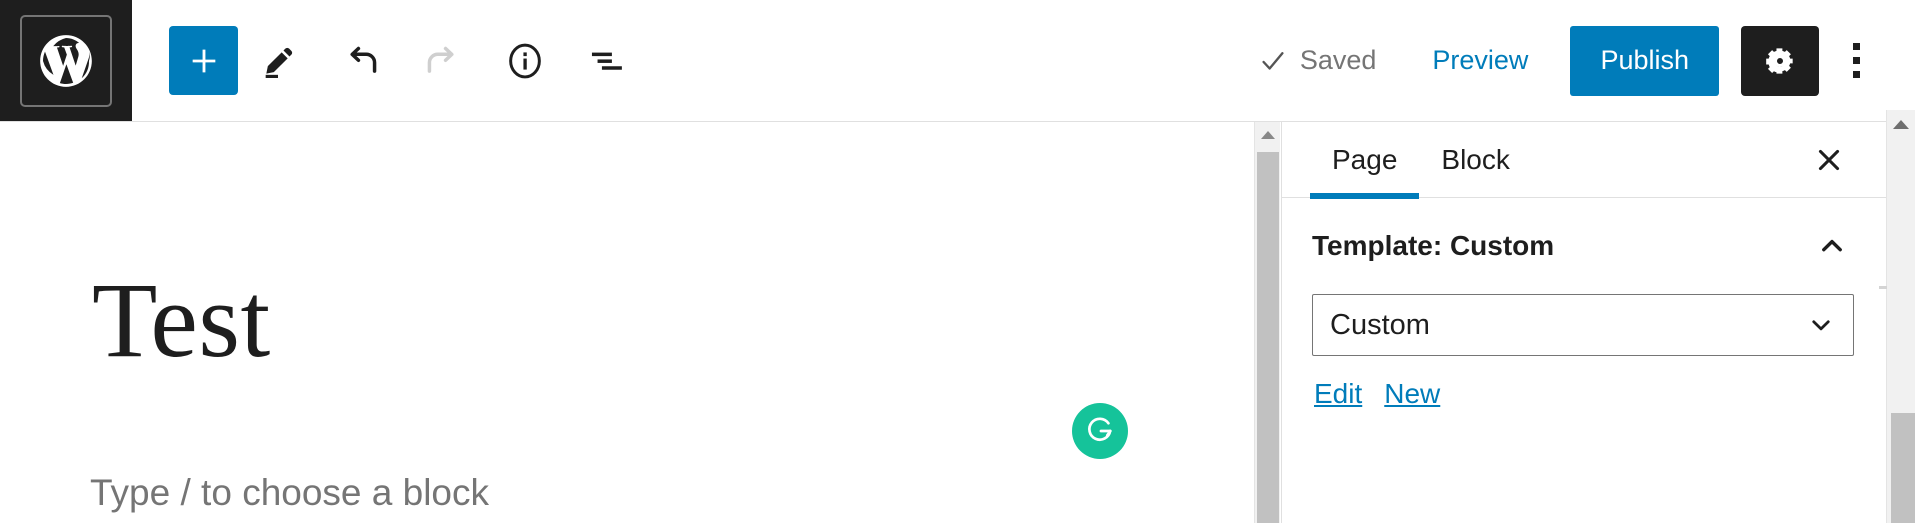 Image resolution: width=1915 pixels, height=523 pixels. I want to click on wordpress-logo-icon, so click(66, 60).